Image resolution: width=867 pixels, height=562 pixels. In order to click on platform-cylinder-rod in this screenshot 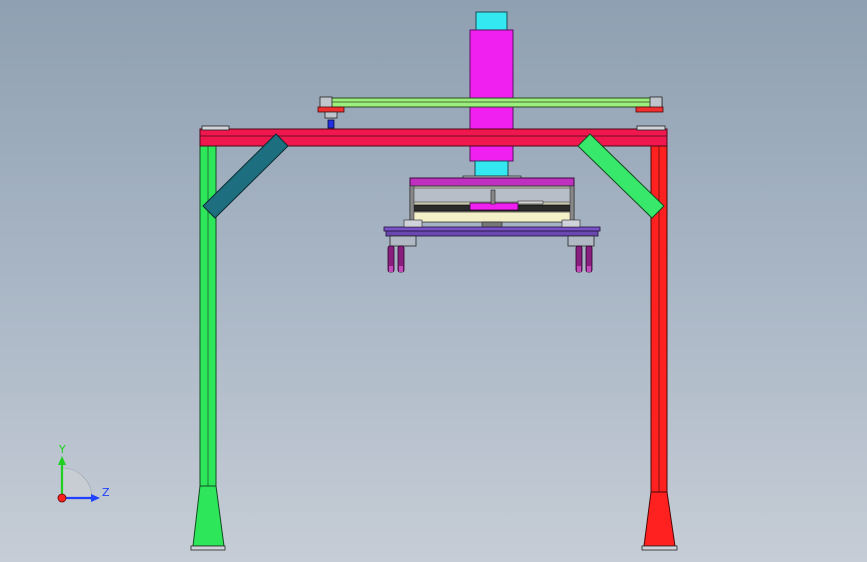, I will do `click(530, 202)`.